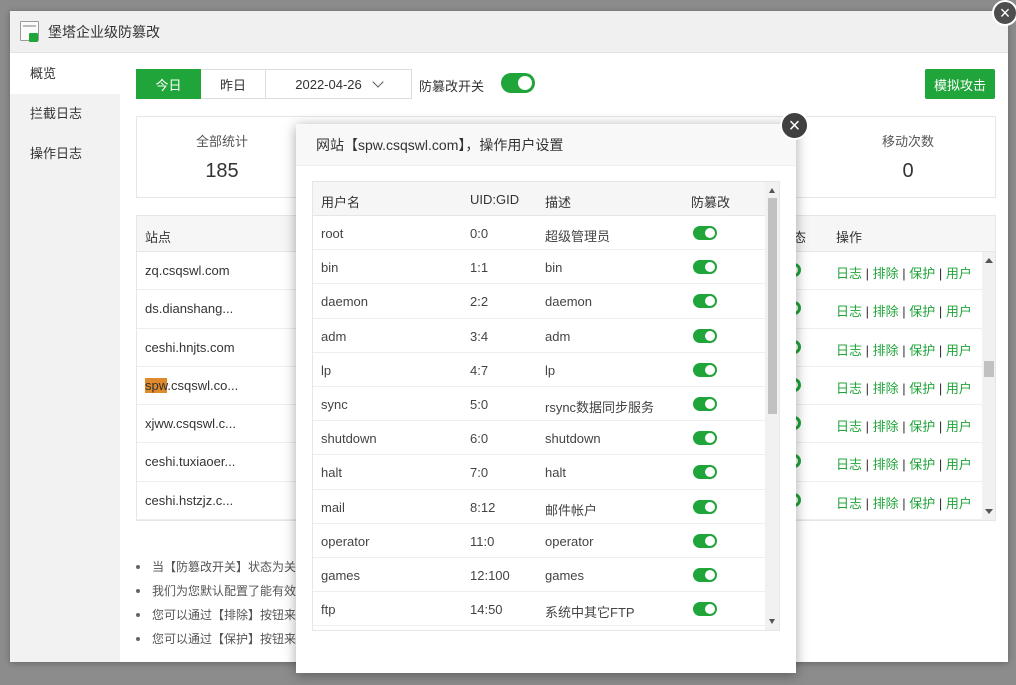 The image size is (1016, 685). What do you see at coordinates (566, 84) in the screenshot?
I see `toolbar: 今日 昨日 2022-04-26 防篡改开关 模拟攻击` at bounding box center [566, 84].